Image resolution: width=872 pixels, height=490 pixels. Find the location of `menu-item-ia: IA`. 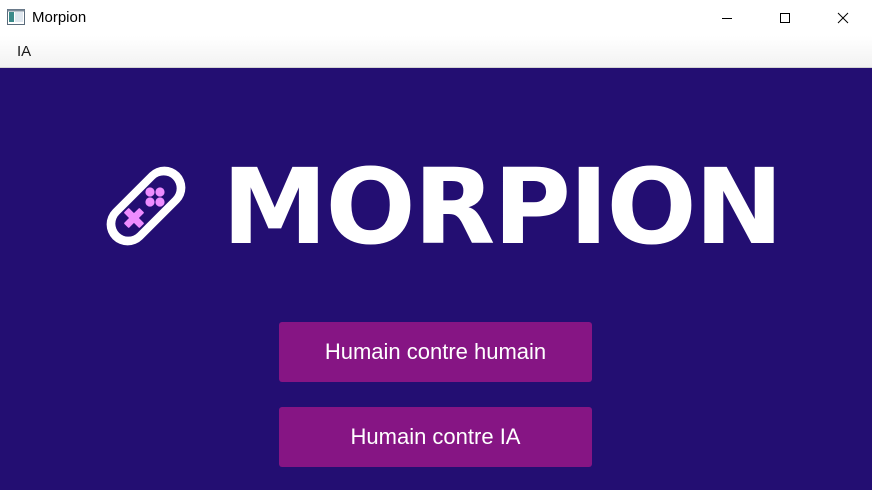

menu-item-ia: IA is located at coordinates (24, 52).